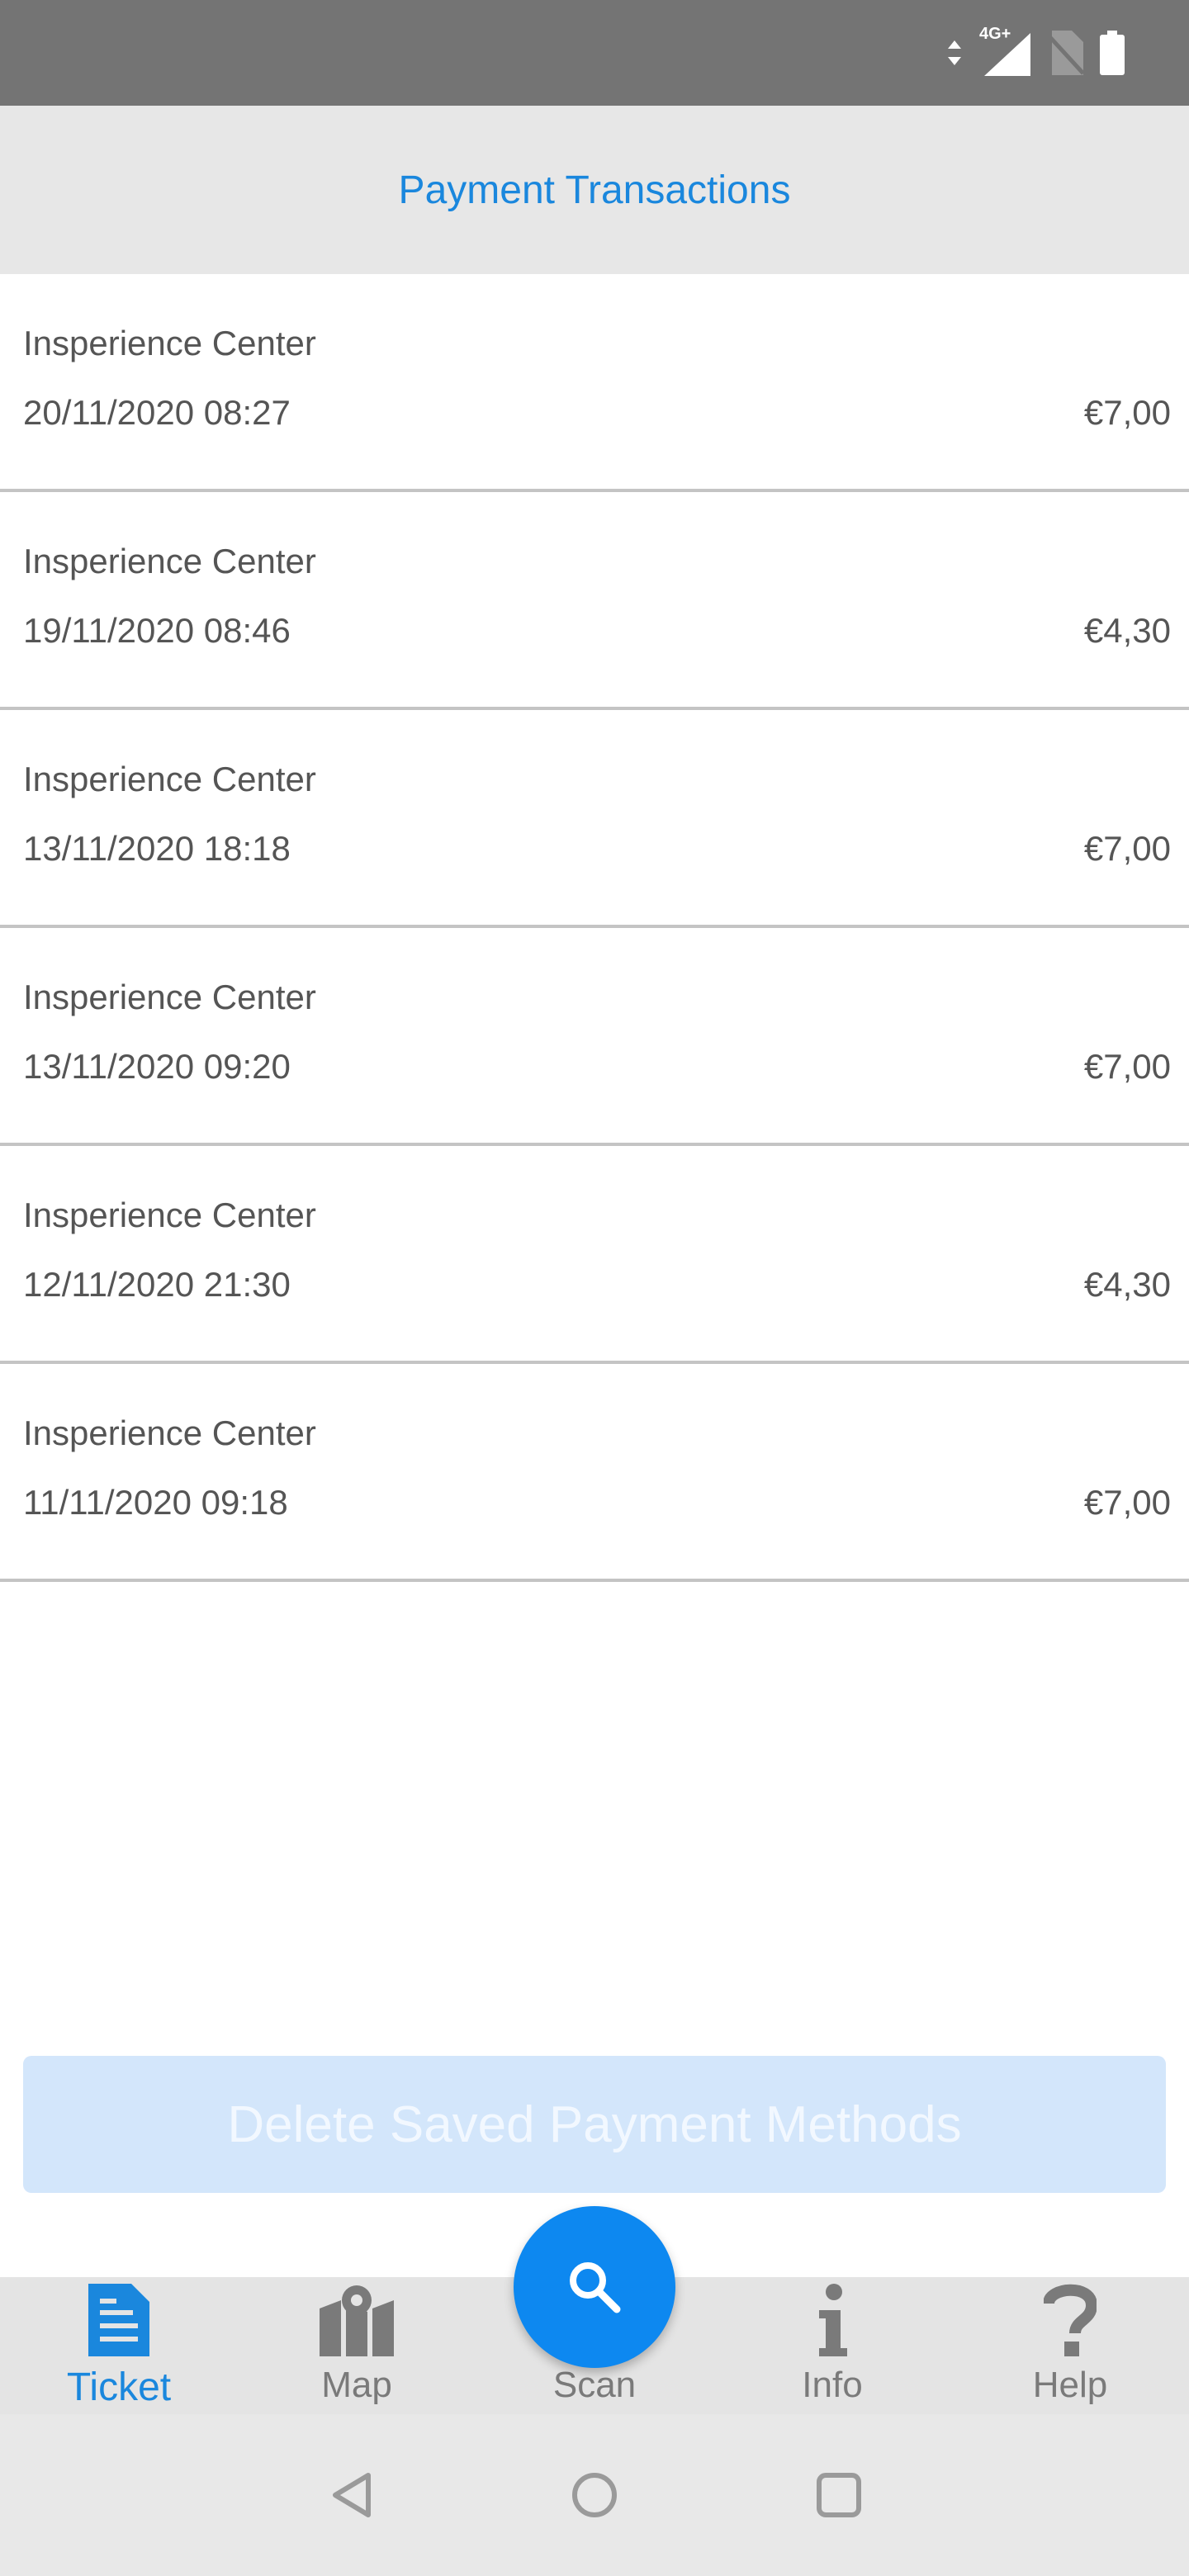 The image size is (1189, 2576). I want to click on nav-scan-label: Scan, so click(594, 2385).